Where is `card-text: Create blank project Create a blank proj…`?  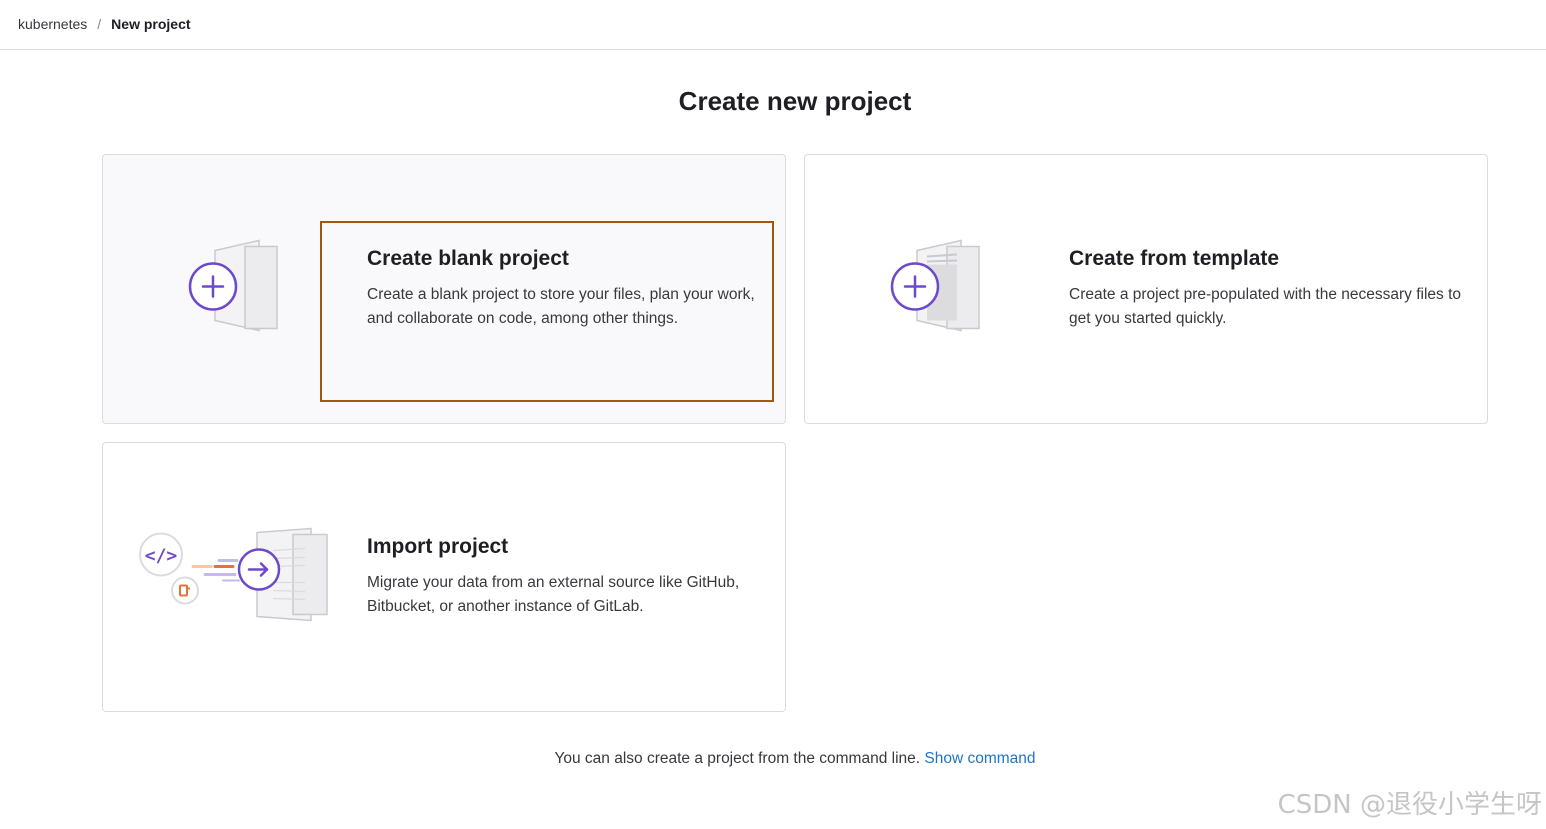
card-text: Create blank project Create a blank proj… is located at coordinates (572, 289).